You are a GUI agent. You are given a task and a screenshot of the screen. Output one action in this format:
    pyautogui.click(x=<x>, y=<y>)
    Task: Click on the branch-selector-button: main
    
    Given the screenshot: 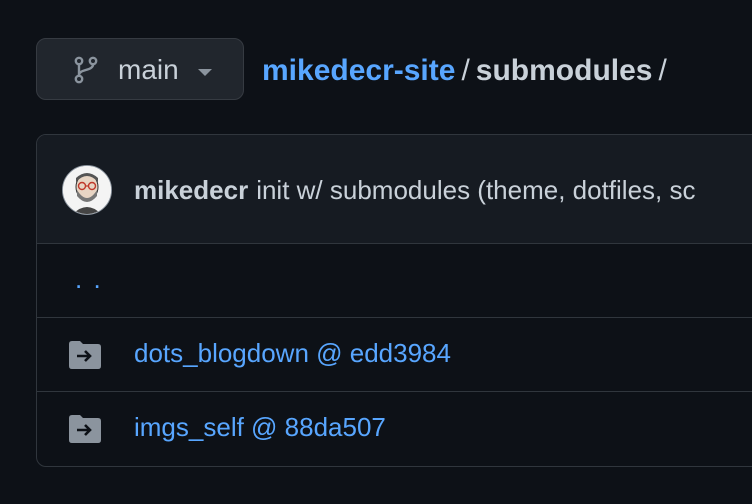 What is the action you would take?
    pyautogui.click(x=140, y=69)
    